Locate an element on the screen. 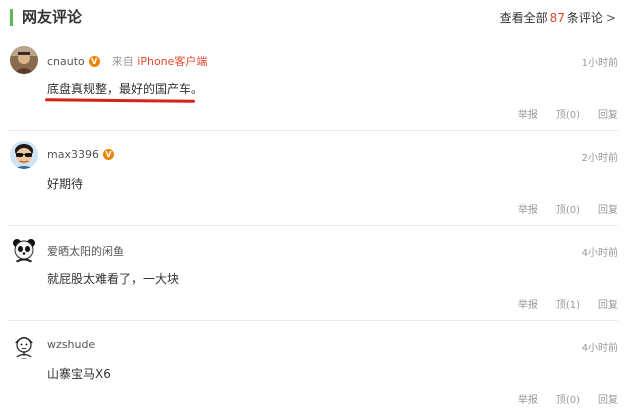  comment-text: 底盘真规整，最好的国产车。 is located at coordinates (125, 89).